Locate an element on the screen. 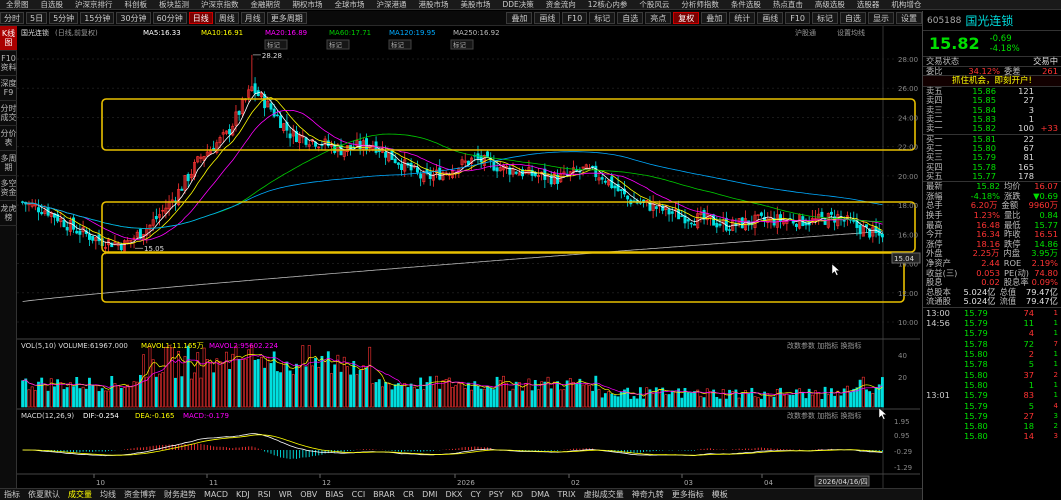  top-menu-item: 沪深京排行 is located at coordinates (94, 4).